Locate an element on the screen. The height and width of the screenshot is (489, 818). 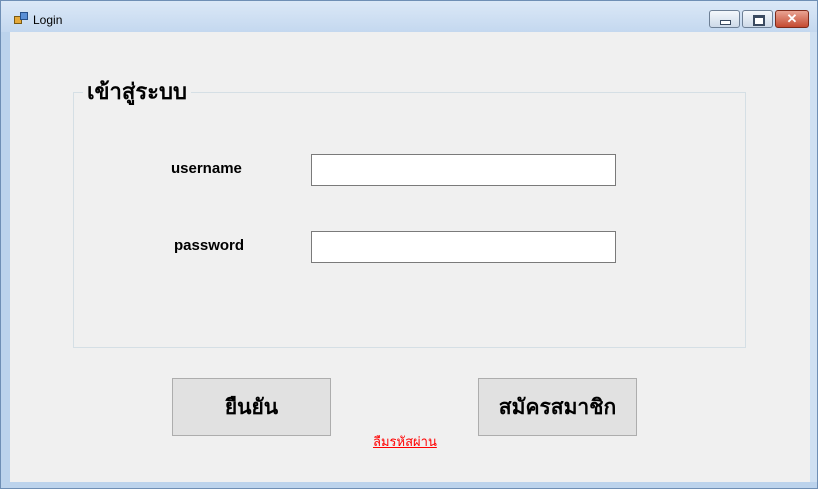
maximize-button is located at coordinates (757, 19).